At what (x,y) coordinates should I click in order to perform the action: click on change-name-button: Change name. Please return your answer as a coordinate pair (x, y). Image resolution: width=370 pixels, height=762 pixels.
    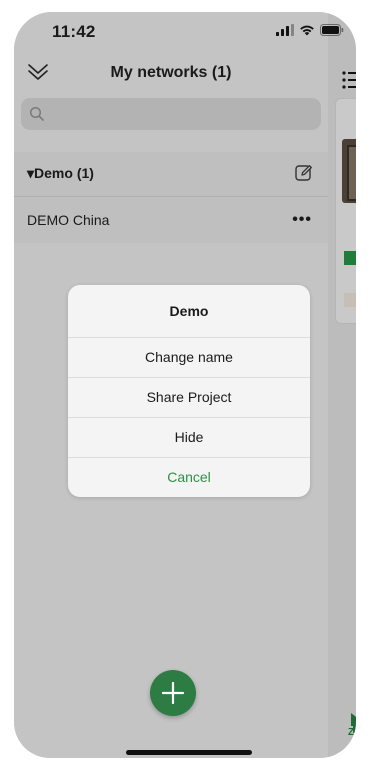
    Looking at the image, I should click on (189, 358).